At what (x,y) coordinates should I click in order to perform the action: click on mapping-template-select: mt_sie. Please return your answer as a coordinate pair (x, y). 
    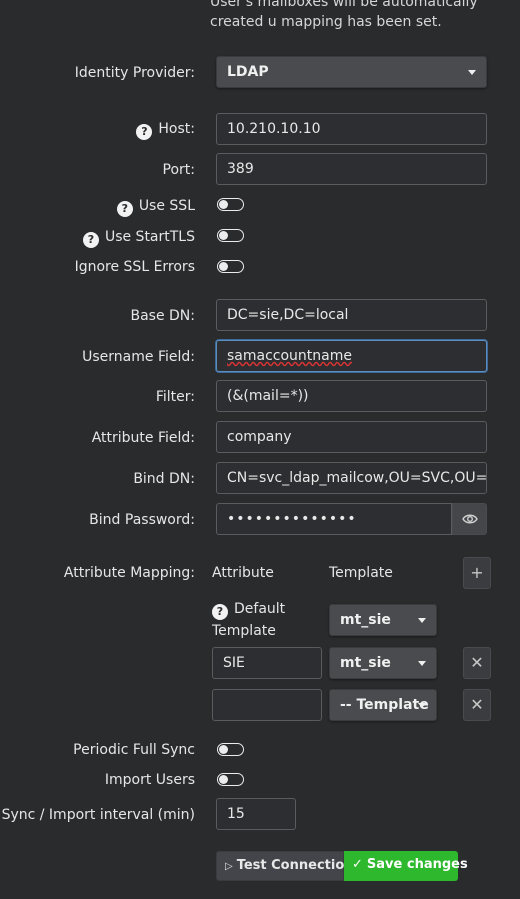
    Looking at the image, I should click on (383, 663).